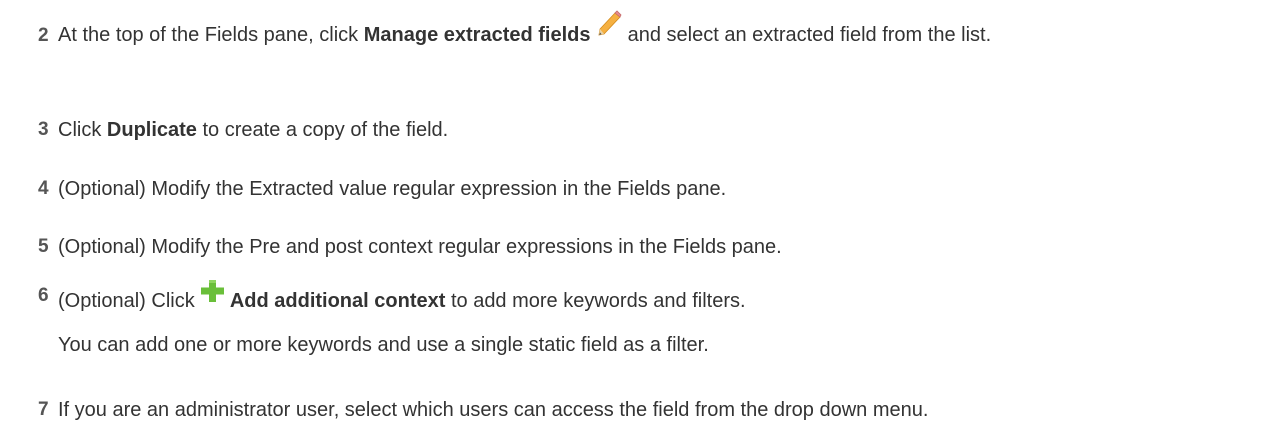 The width and height of the screenshot is (1267, 432). Describe the element at coordinates (43, 35) in the screenshot. I see `step-number: 2` at that location.